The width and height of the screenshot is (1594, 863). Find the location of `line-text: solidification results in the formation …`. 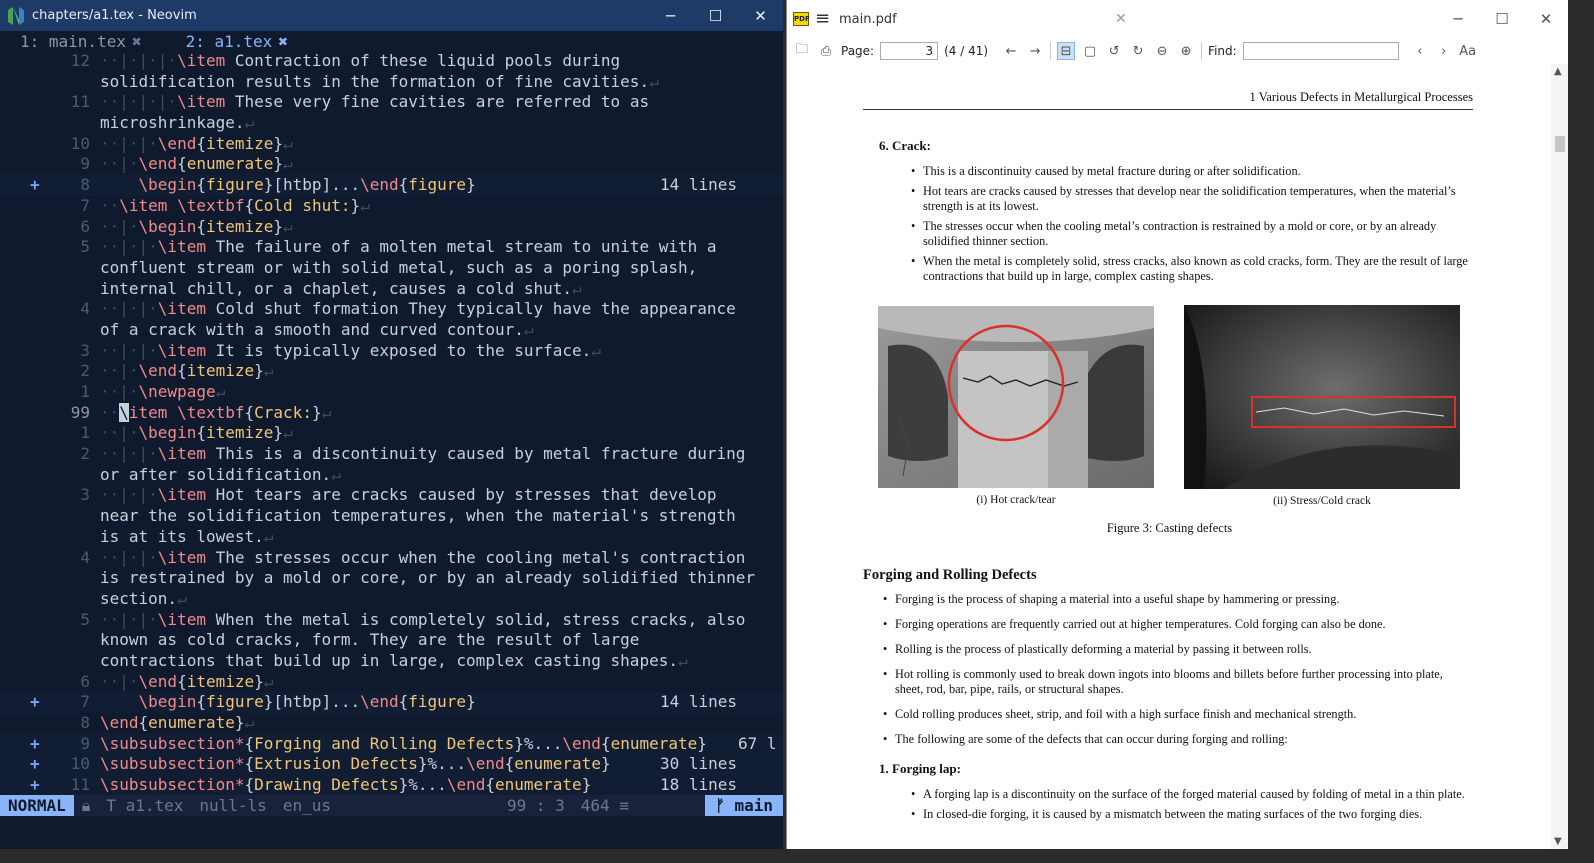

line-text: solidification results in the formation … is located at coordinates (379, 81).